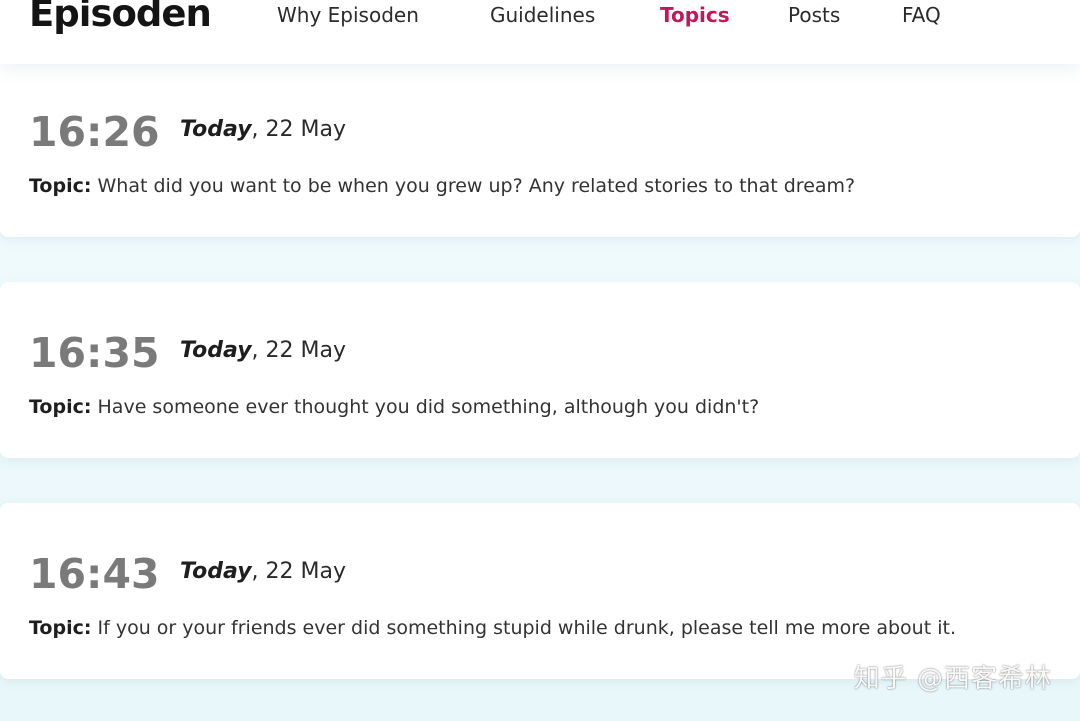  Describe the element at coordinates (94, 353) in the screenshot. I see `topic-time: 16:35` at that location.